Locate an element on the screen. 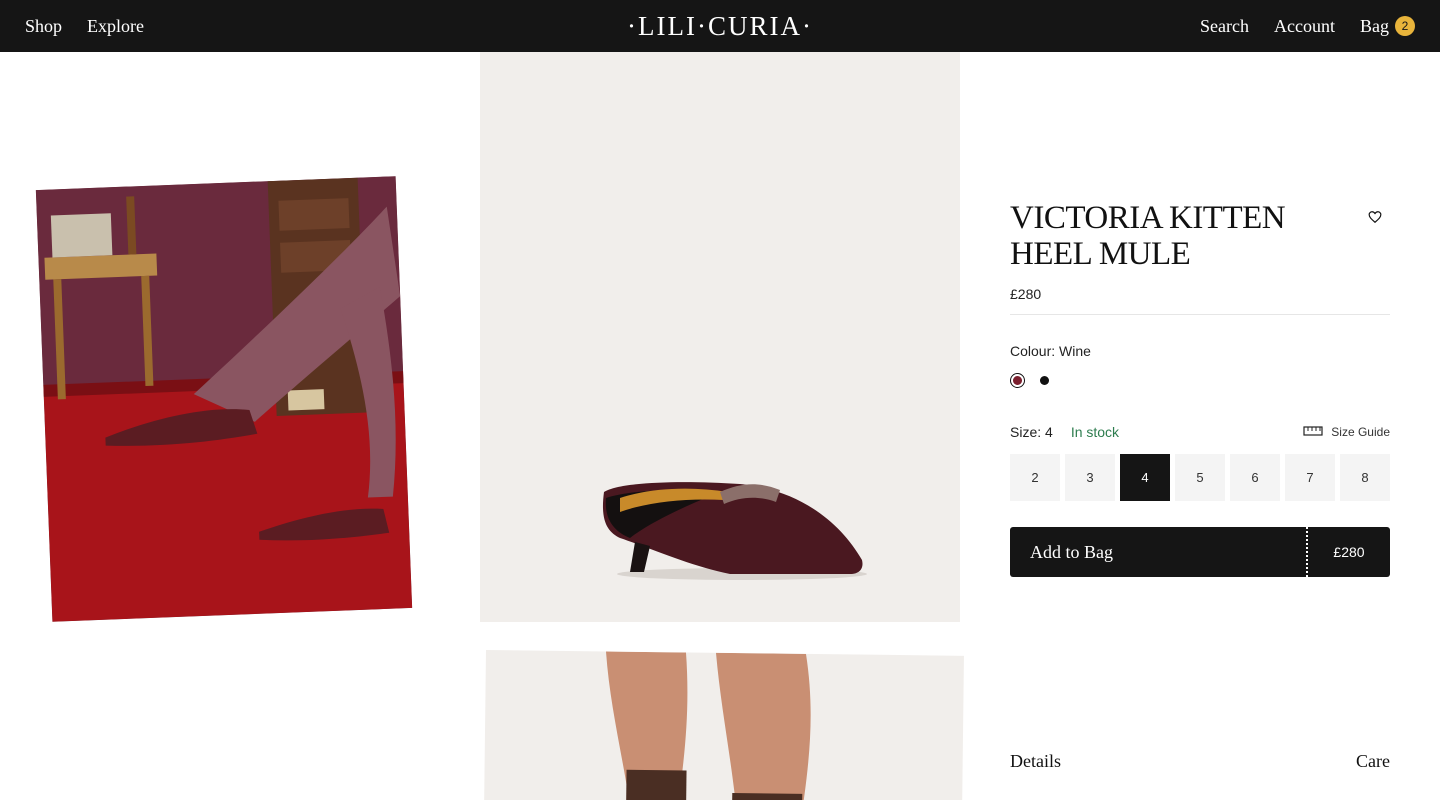 This screenshot has width=1440, height=800. size-guide-link: Size Guide is located at coordinates (1346, 432).